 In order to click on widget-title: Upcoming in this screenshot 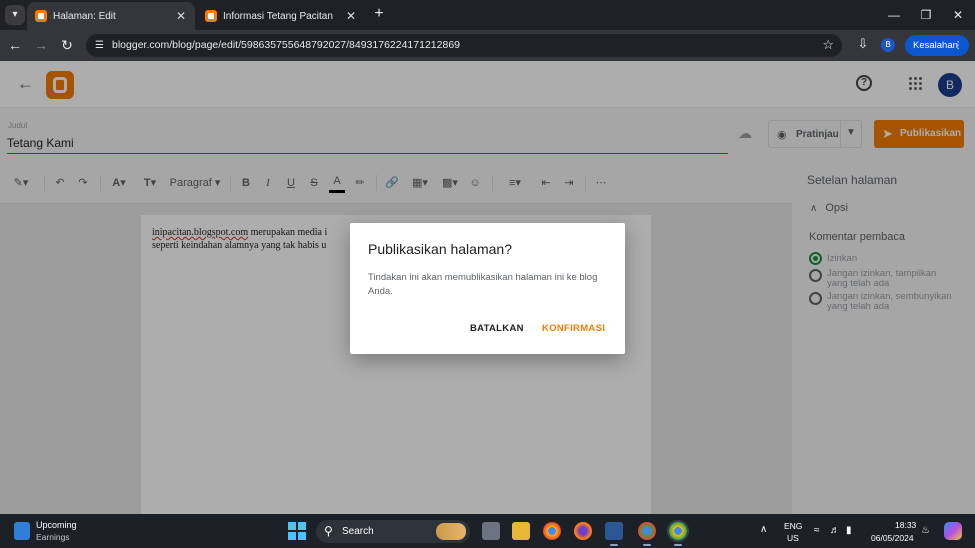, I will do `click(56, 525)`.